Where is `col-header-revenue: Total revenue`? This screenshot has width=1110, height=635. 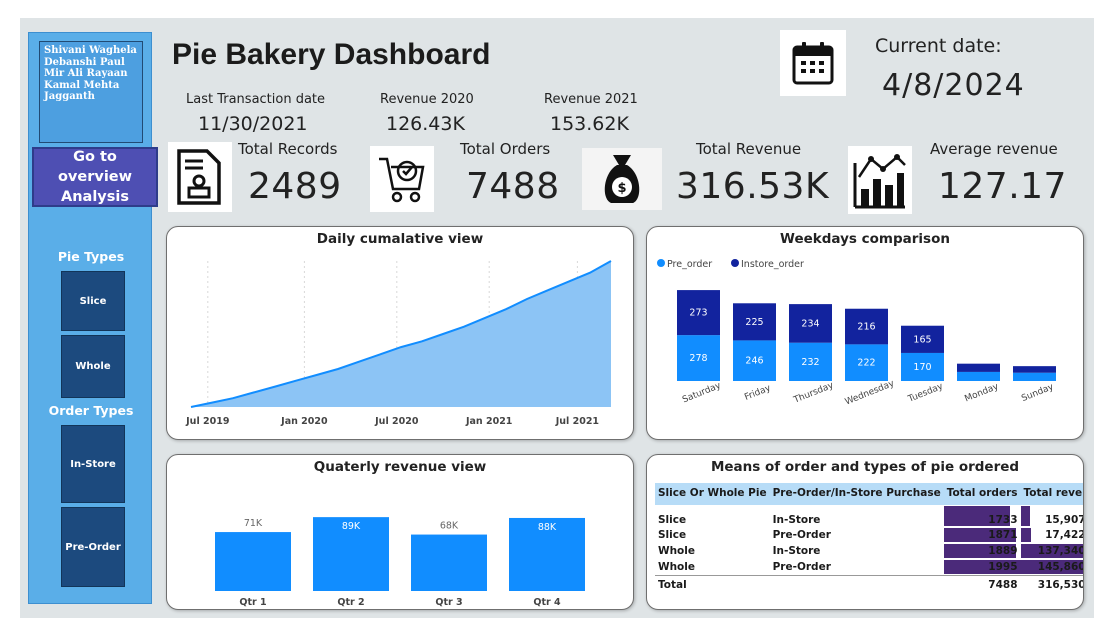
col-header-revenue: Total revenue is located at coordinates (1051, 494).